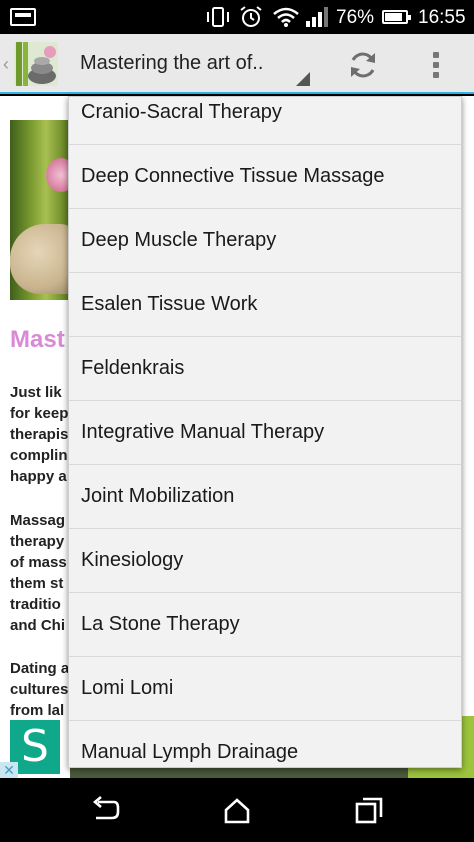 Image resolution: width=474 pixels, height=842 pixels. I want to click on app-logo-icon, so click(36, 64).